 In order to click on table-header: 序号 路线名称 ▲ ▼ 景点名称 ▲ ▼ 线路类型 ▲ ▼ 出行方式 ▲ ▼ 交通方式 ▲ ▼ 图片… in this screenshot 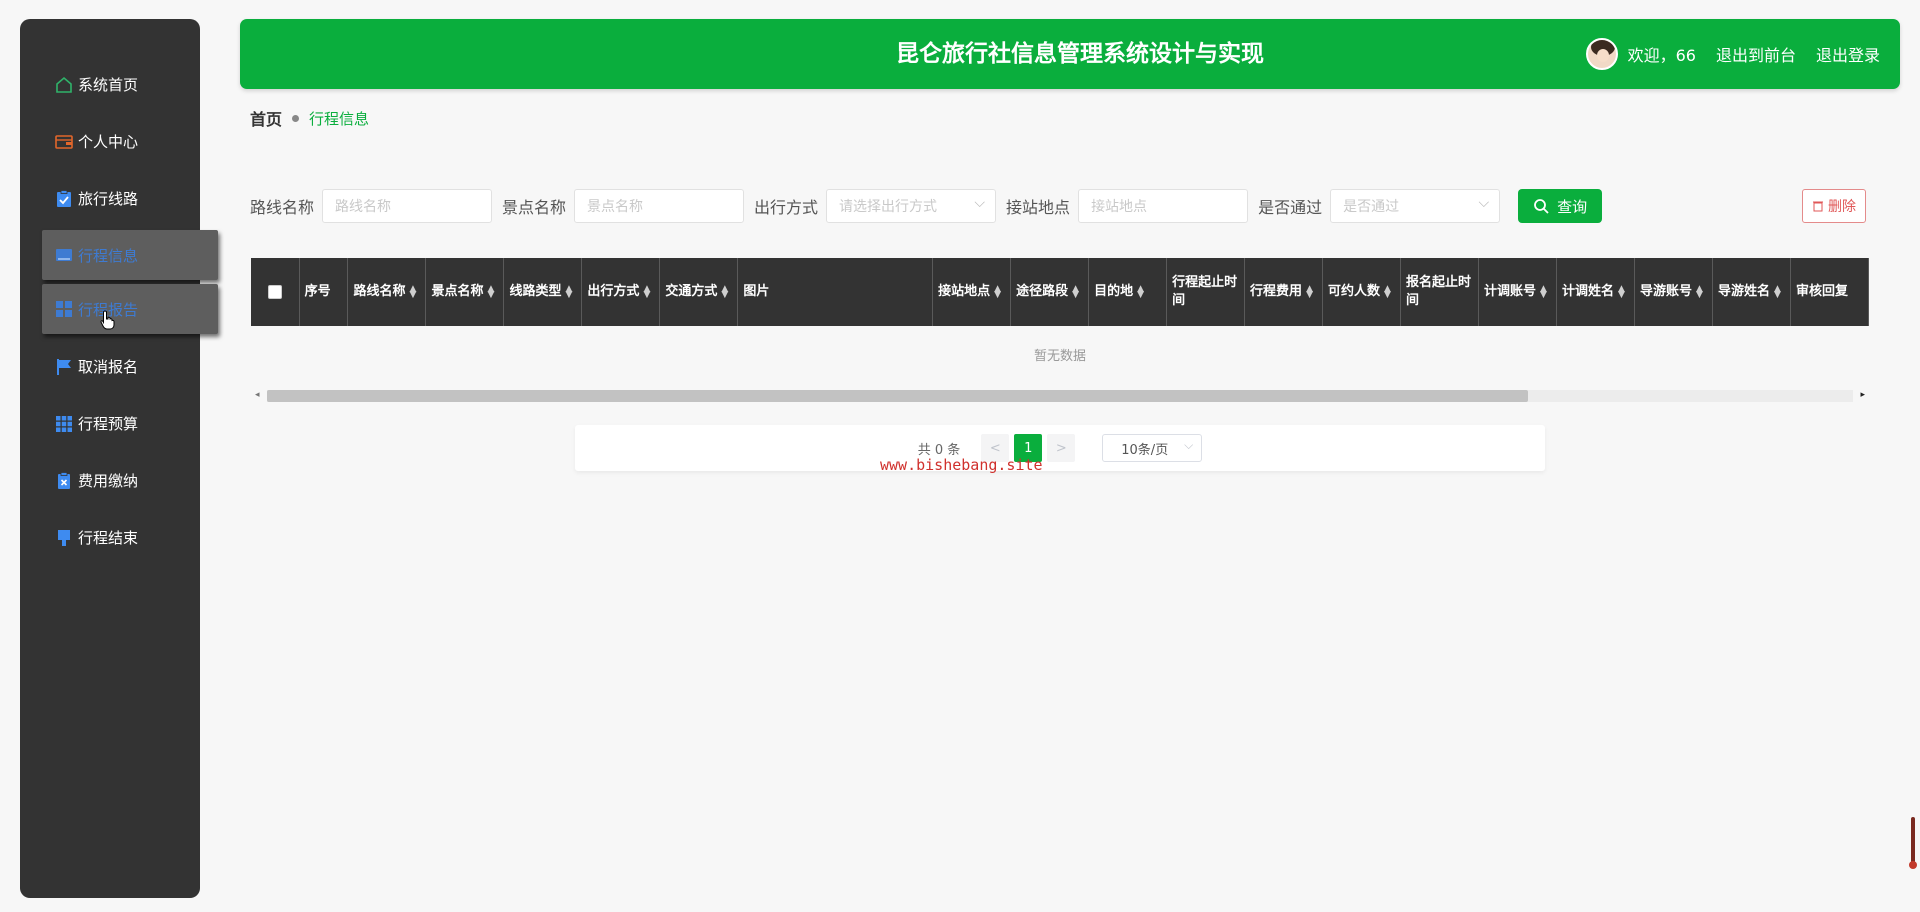, I will do `click(1060, 292)`.